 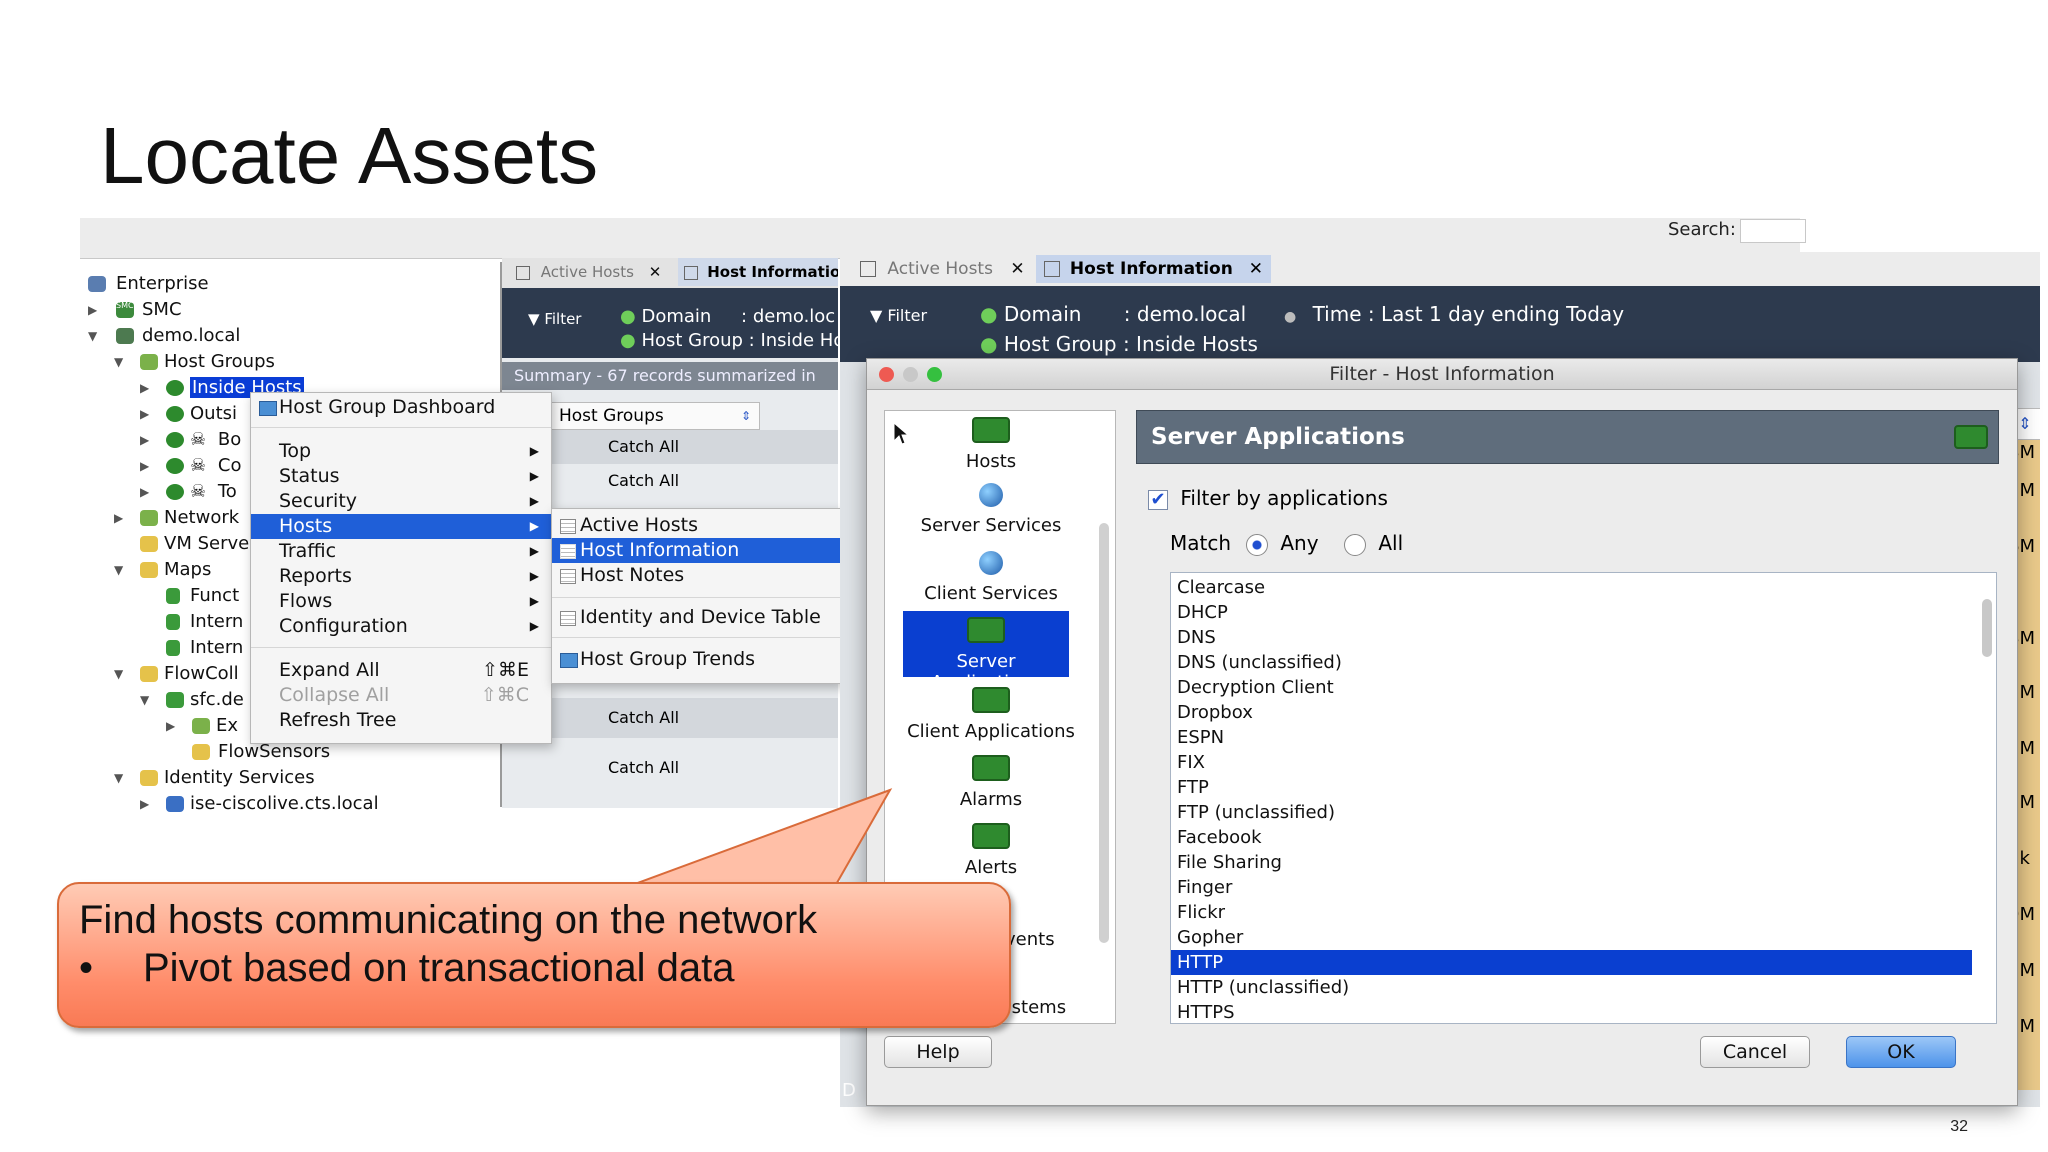 I want to click on list-item: FIX, so click(x=1571, y=762).